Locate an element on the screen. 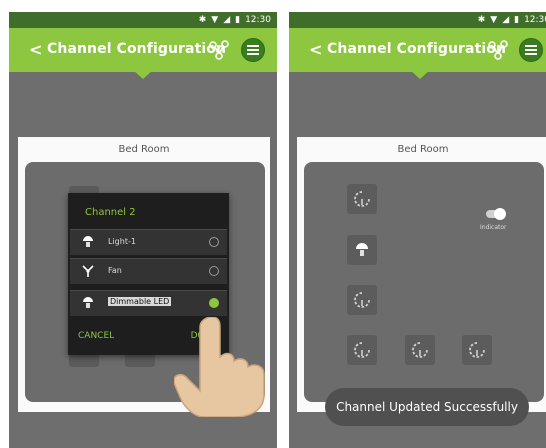  dialog-title: Channel 2 is located at coordinates (110, 212).